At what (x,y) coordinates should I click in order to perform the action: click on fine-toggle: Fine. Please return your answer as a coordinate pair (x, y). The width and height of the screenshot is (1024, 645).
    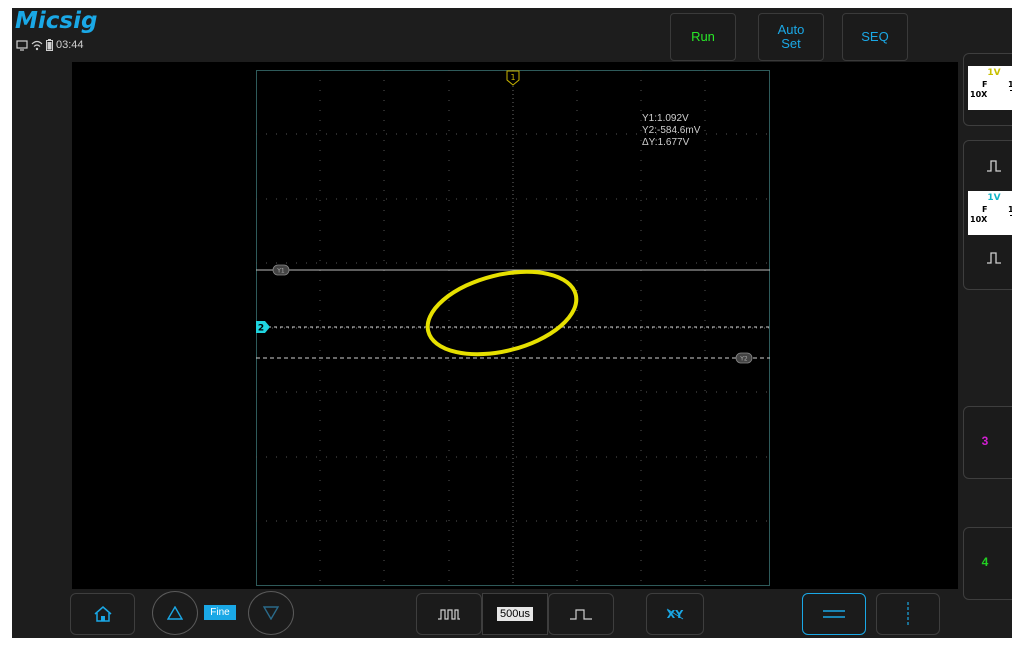
    Looking at the image, I should click on (220, 612).